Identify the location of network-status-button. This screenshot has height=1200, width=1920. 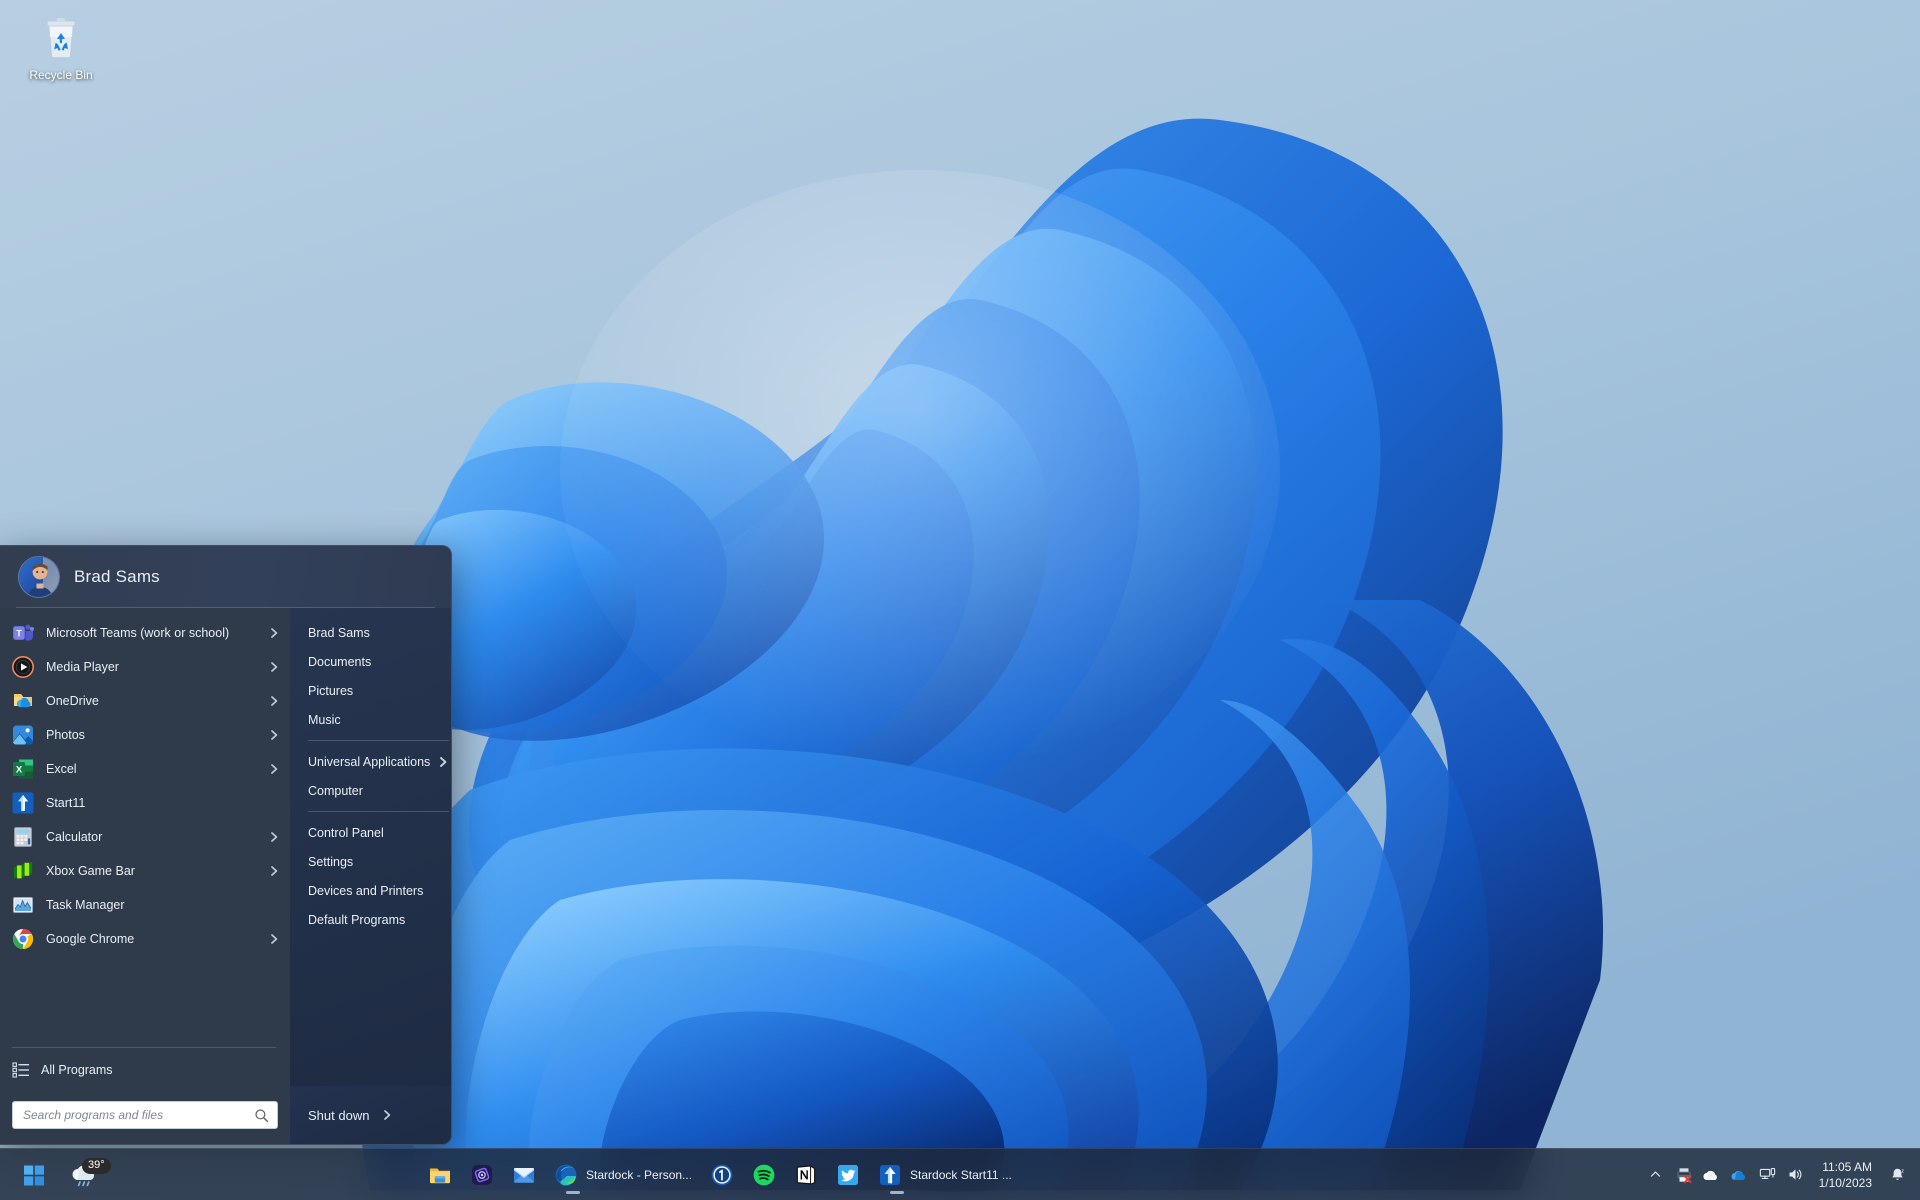
(1768, 1175).